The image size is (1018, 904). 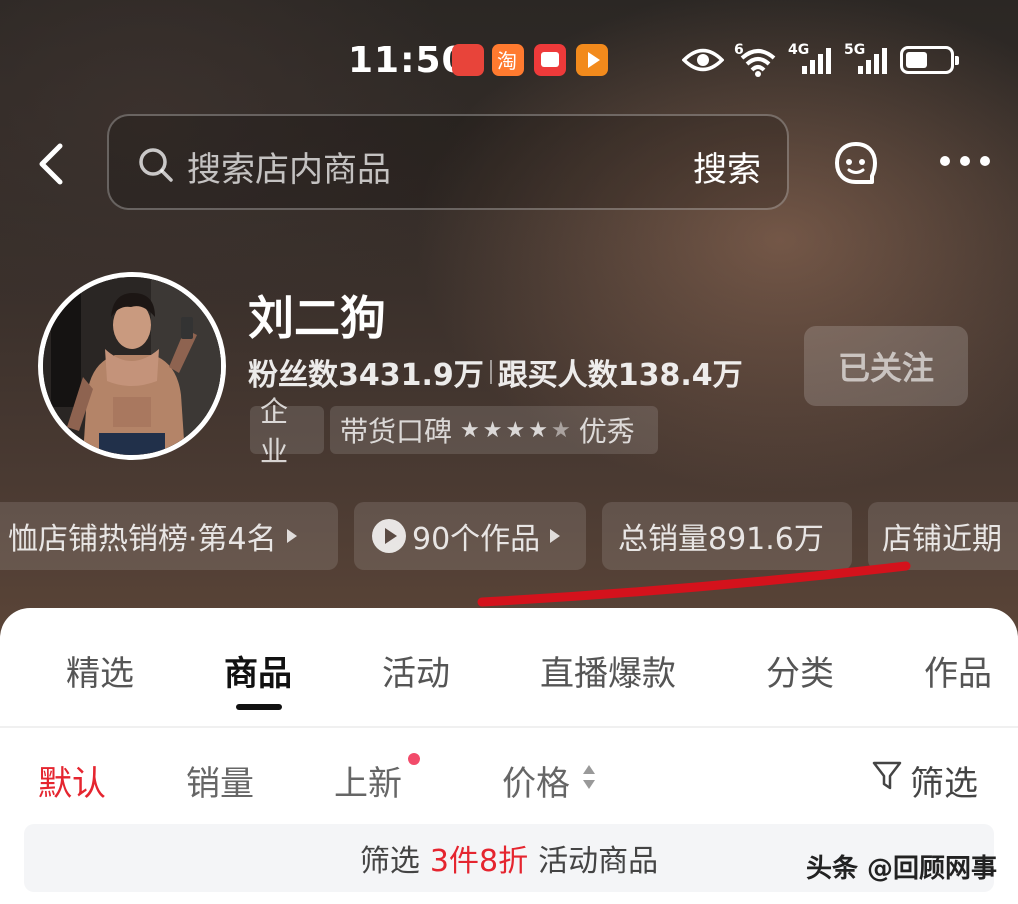 What do you see at coordinates (598, 861) in the screenshot?
I see `promo-suffix: 活动商品` at bounding box center [598, 861].